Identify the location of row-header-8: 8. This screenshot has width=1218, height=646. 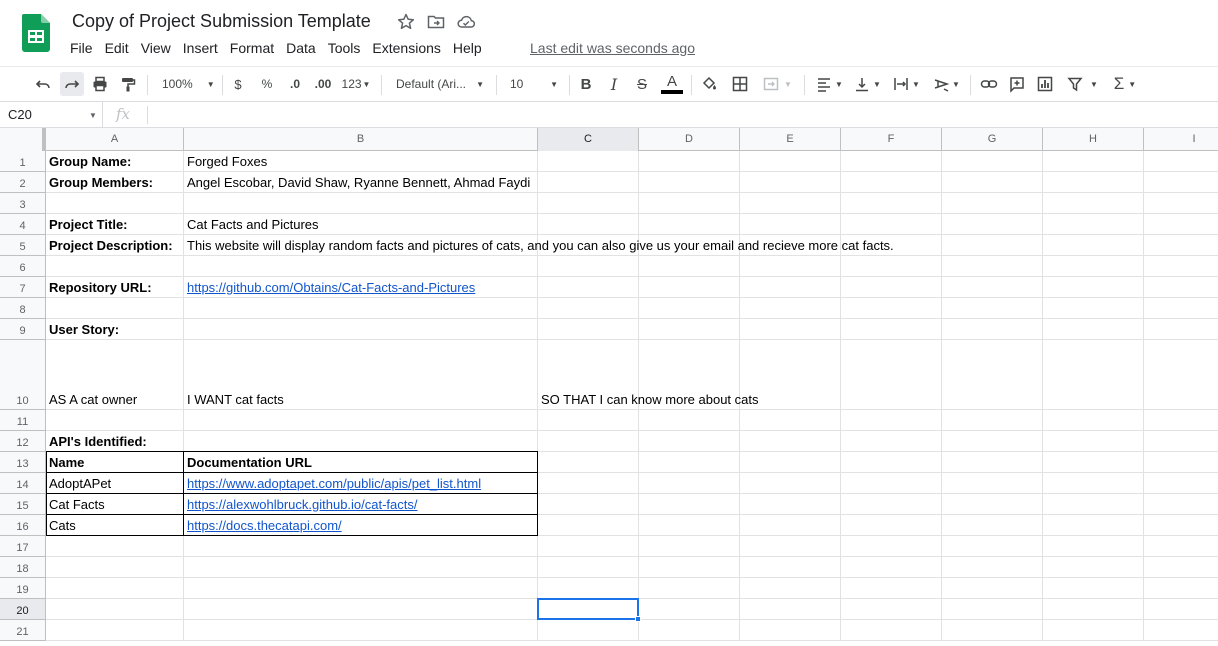
(23, 308).